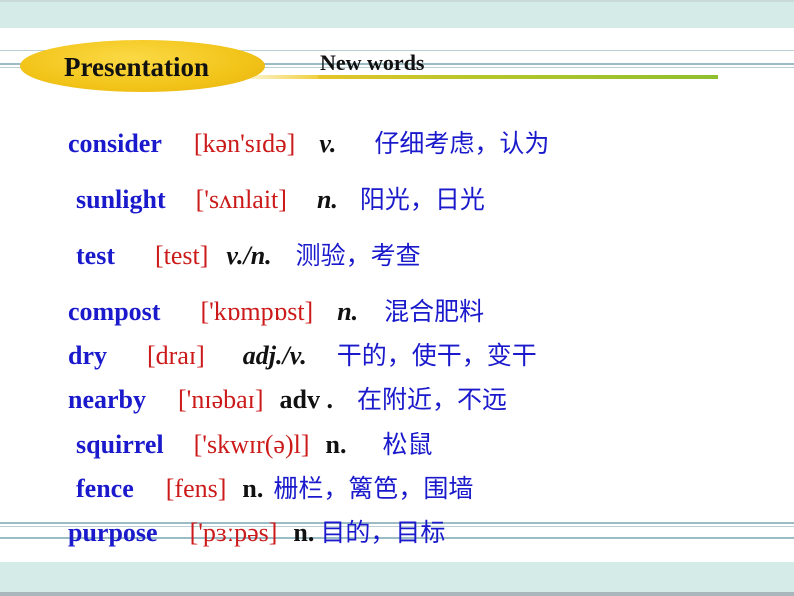 The width and height of the screenshot is (794, 596). Describe the element at coordinates (328, 143) in the screenshot. I see `vocab-pos: v.` at that location.